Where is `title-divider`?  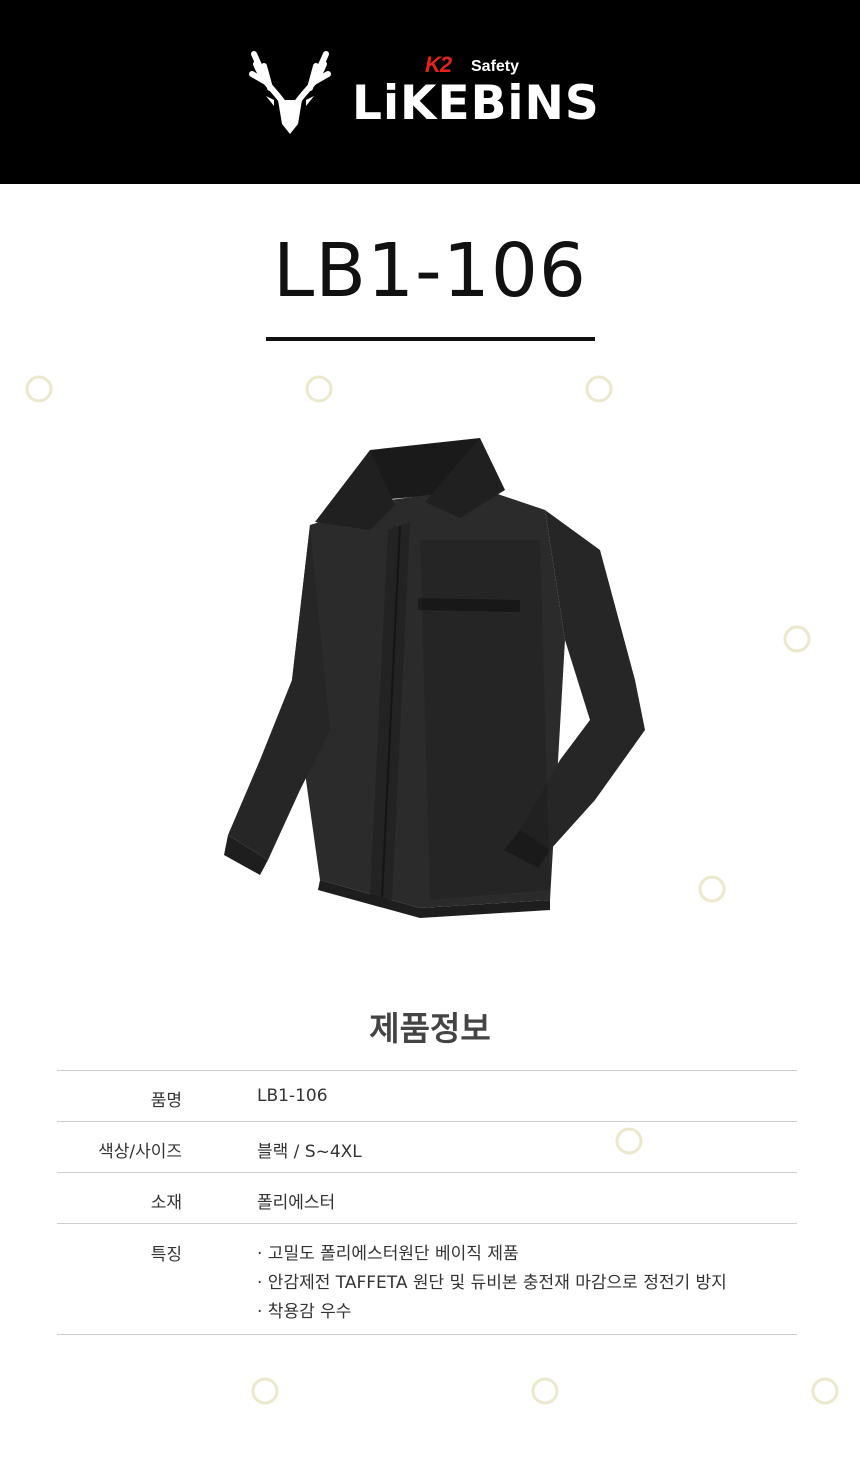 title-divider is located at coordinates (430, 339).